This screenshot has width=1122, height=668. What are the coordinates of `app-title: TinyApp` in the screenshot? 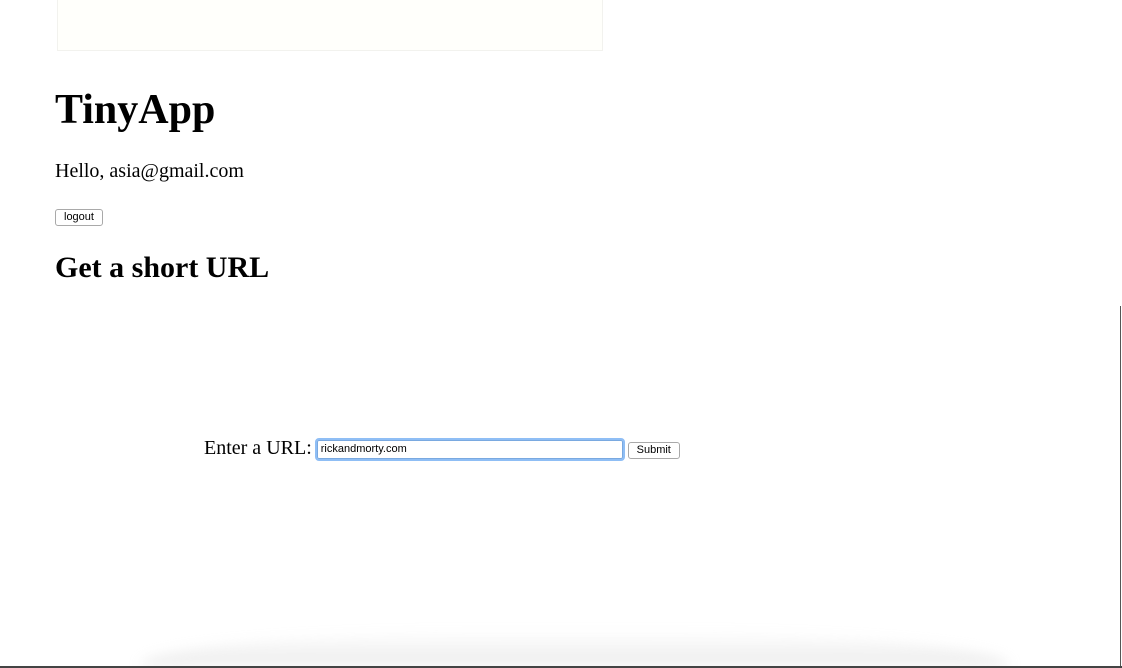 It's located at (135, 110).